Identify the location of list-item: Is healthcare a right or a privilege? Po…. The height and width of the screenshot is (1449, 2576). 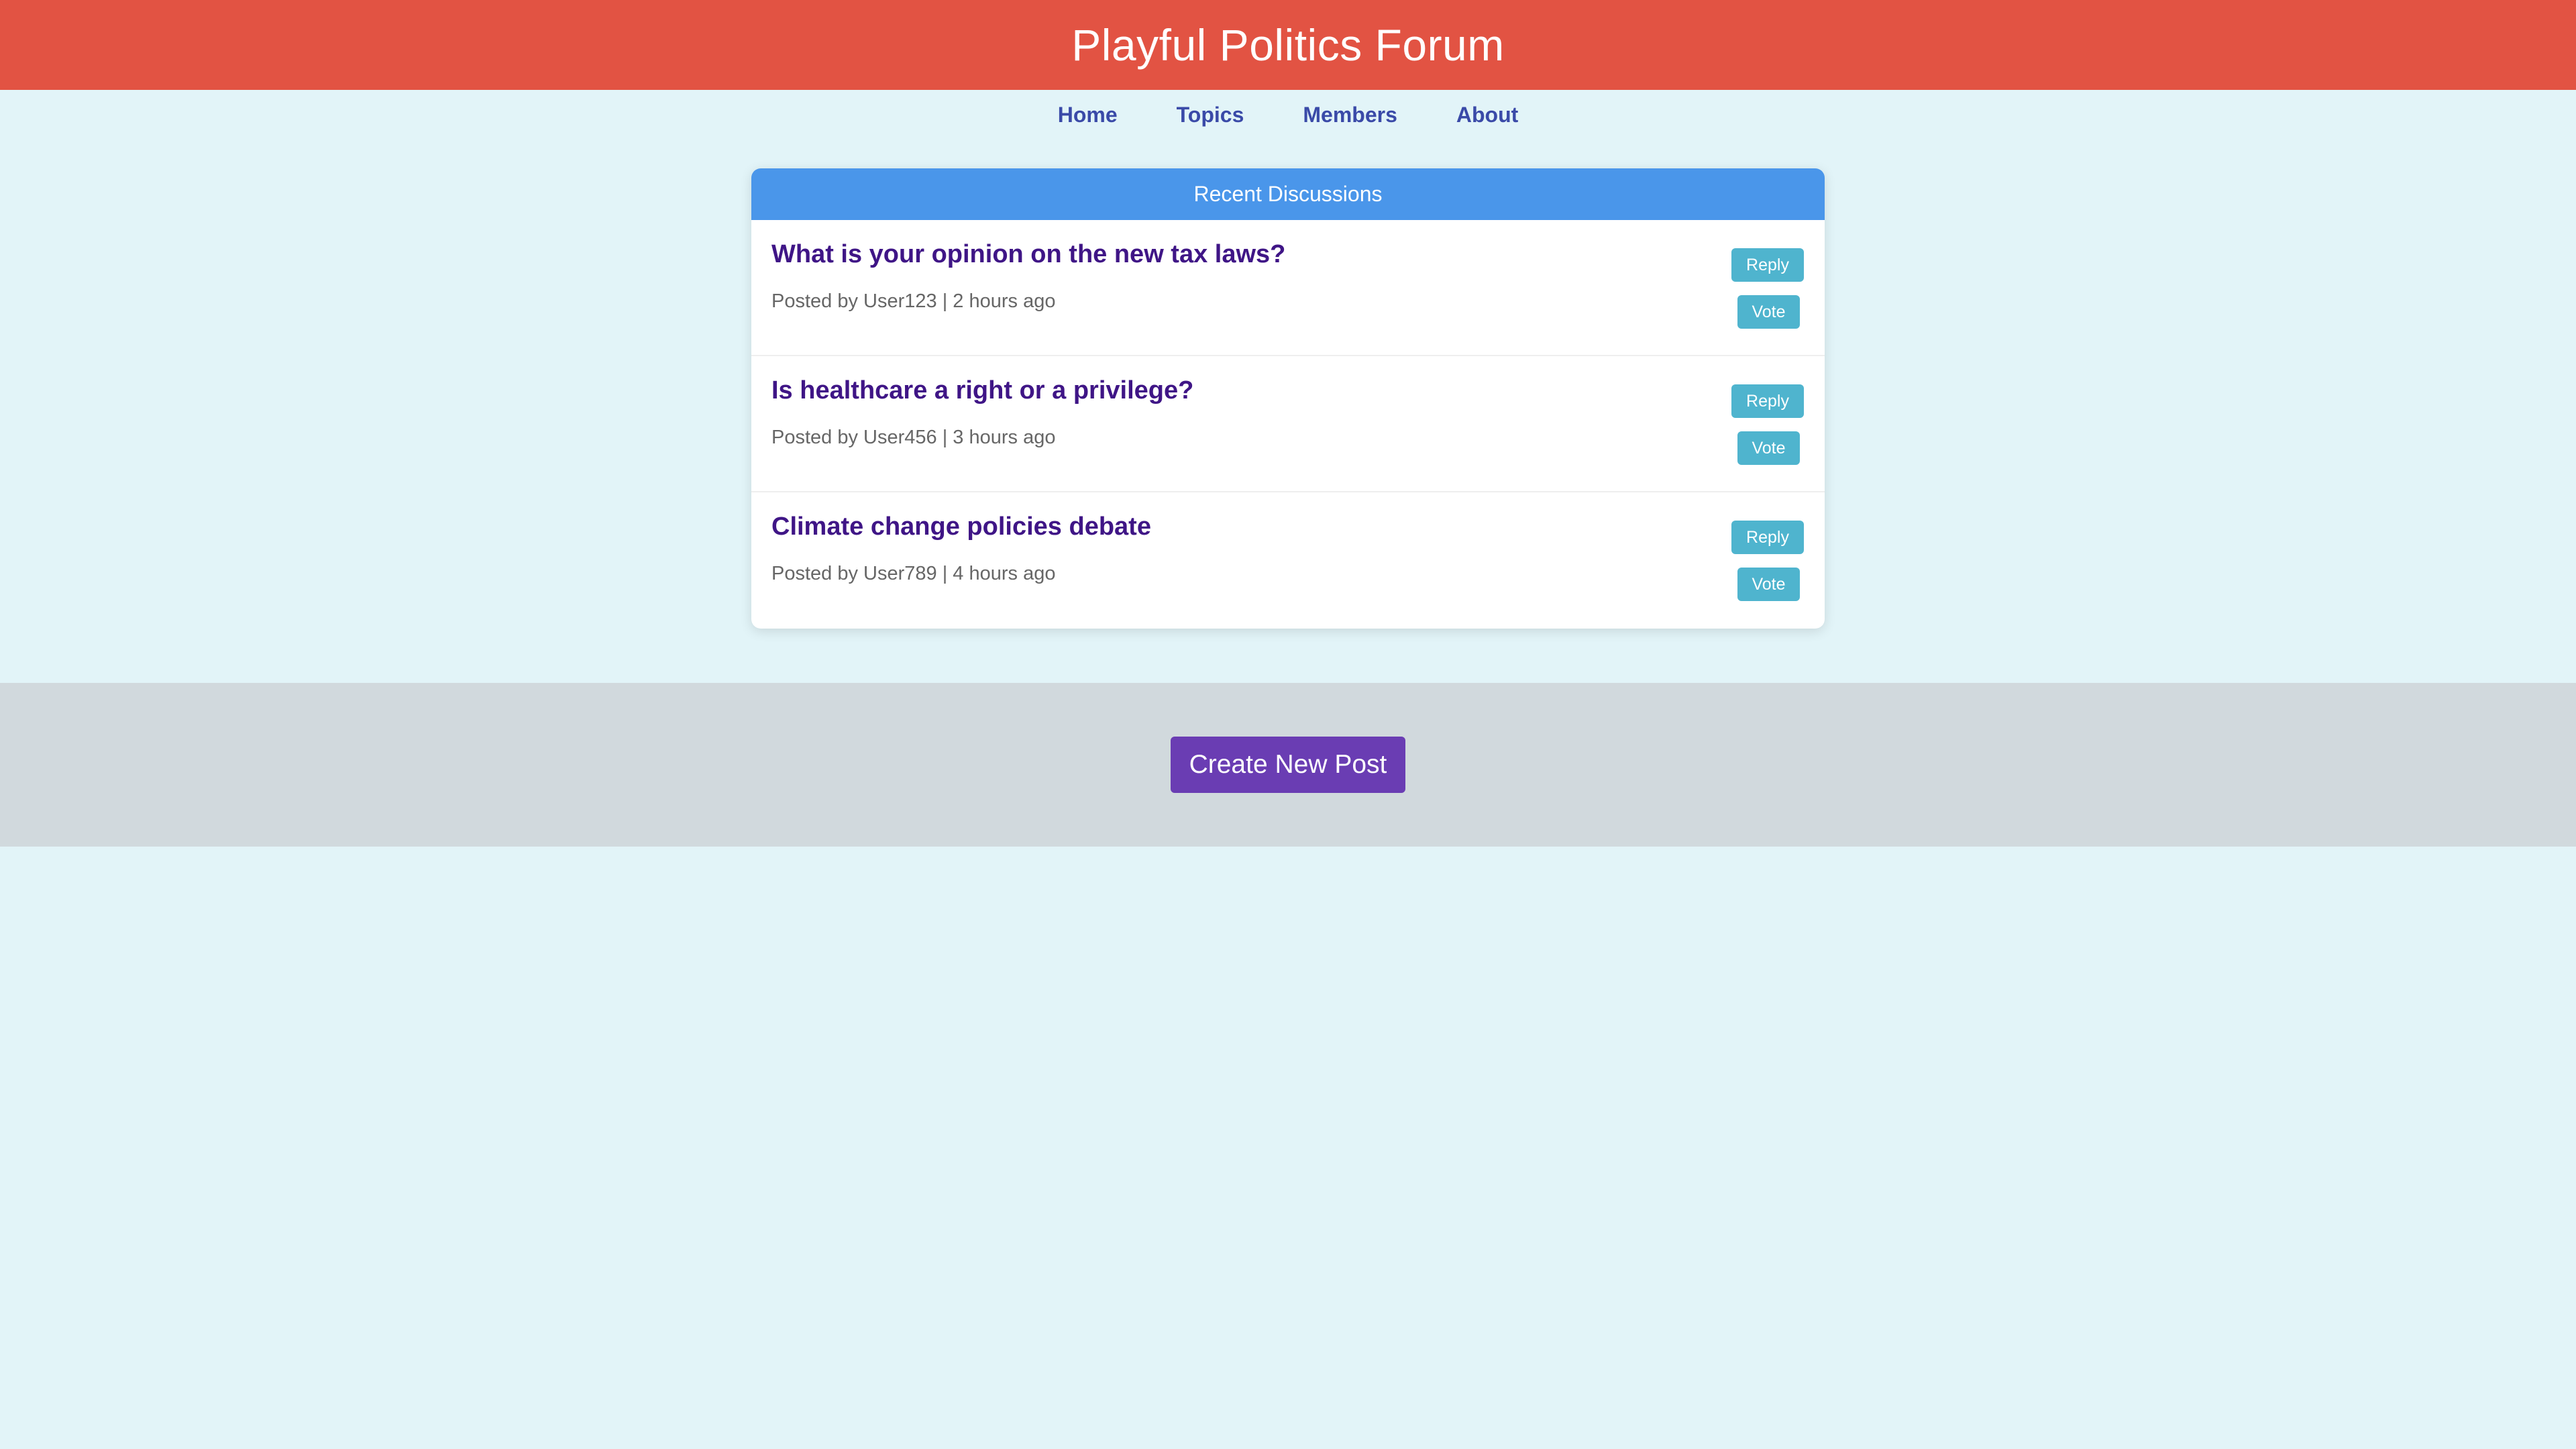
(1288, 424).